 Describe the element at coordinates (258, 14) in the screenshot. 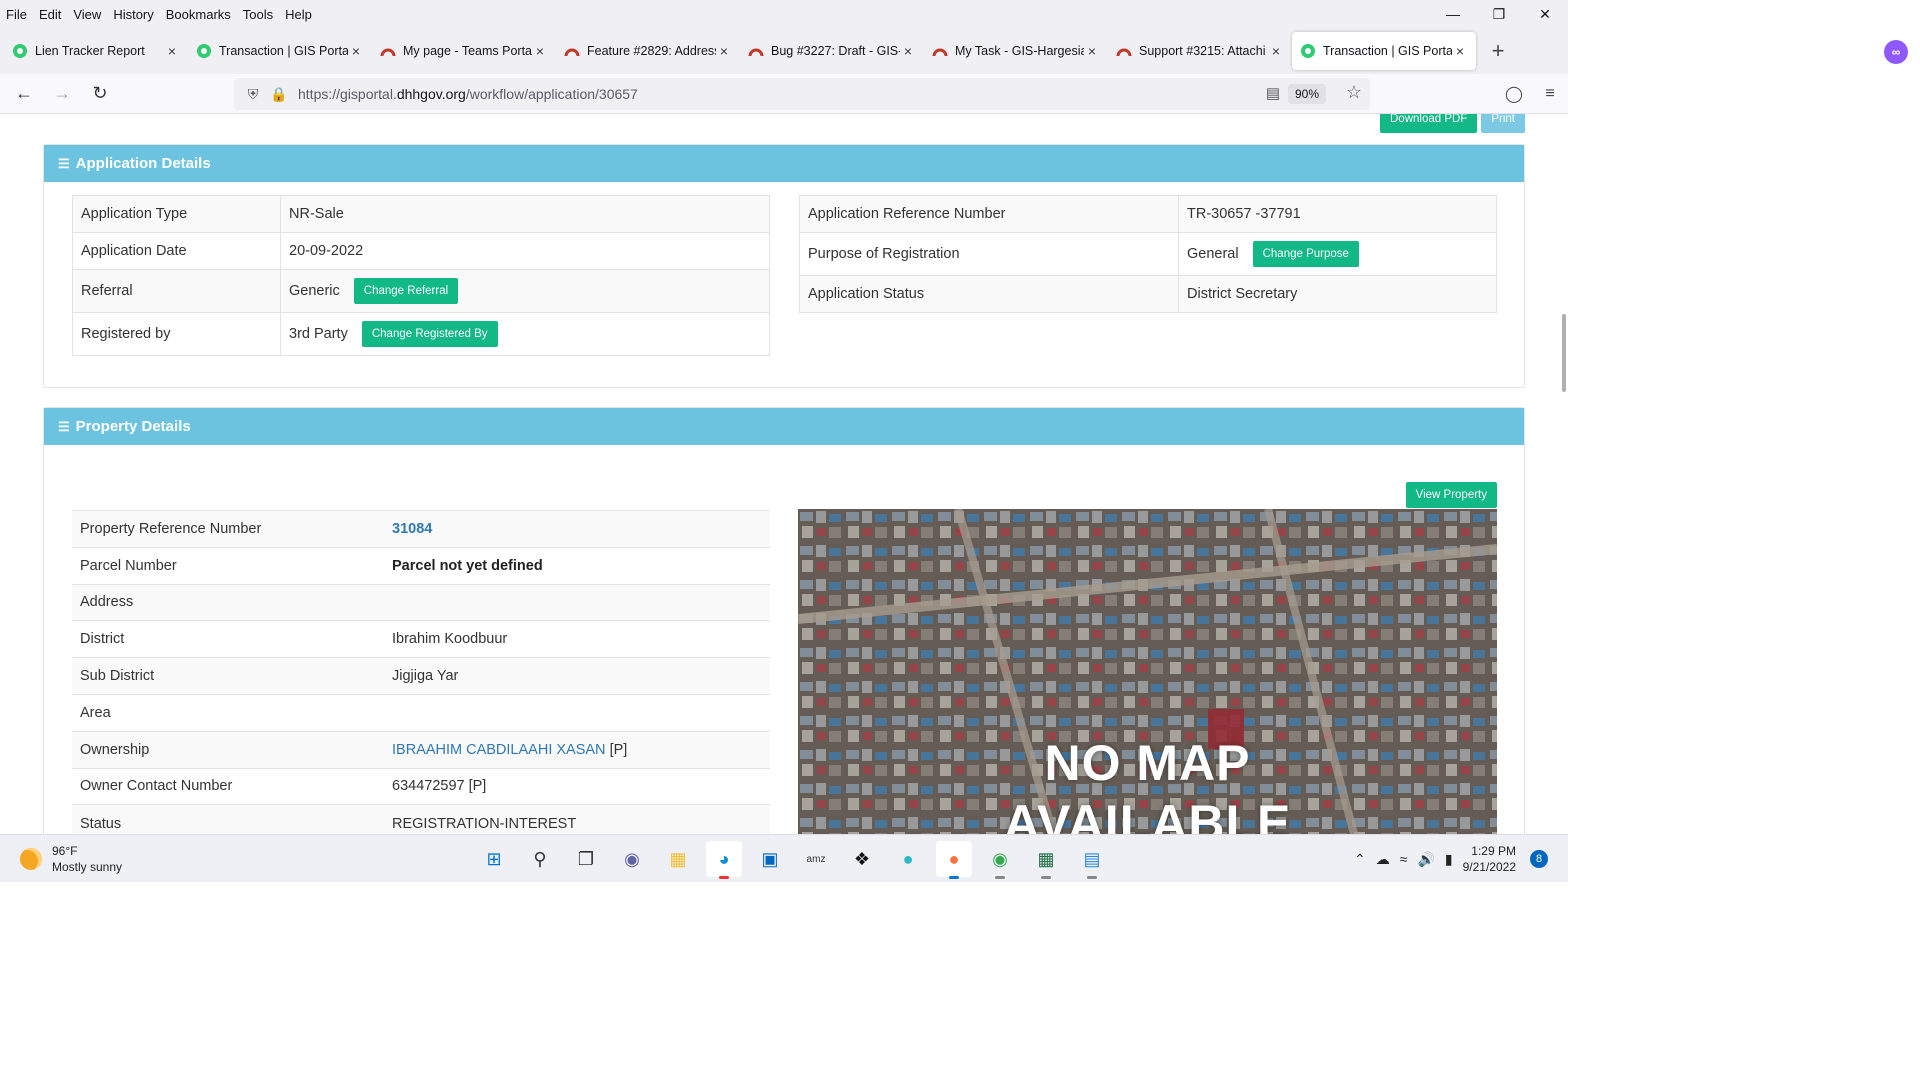

I see `menu-tools: Tools` at that location.